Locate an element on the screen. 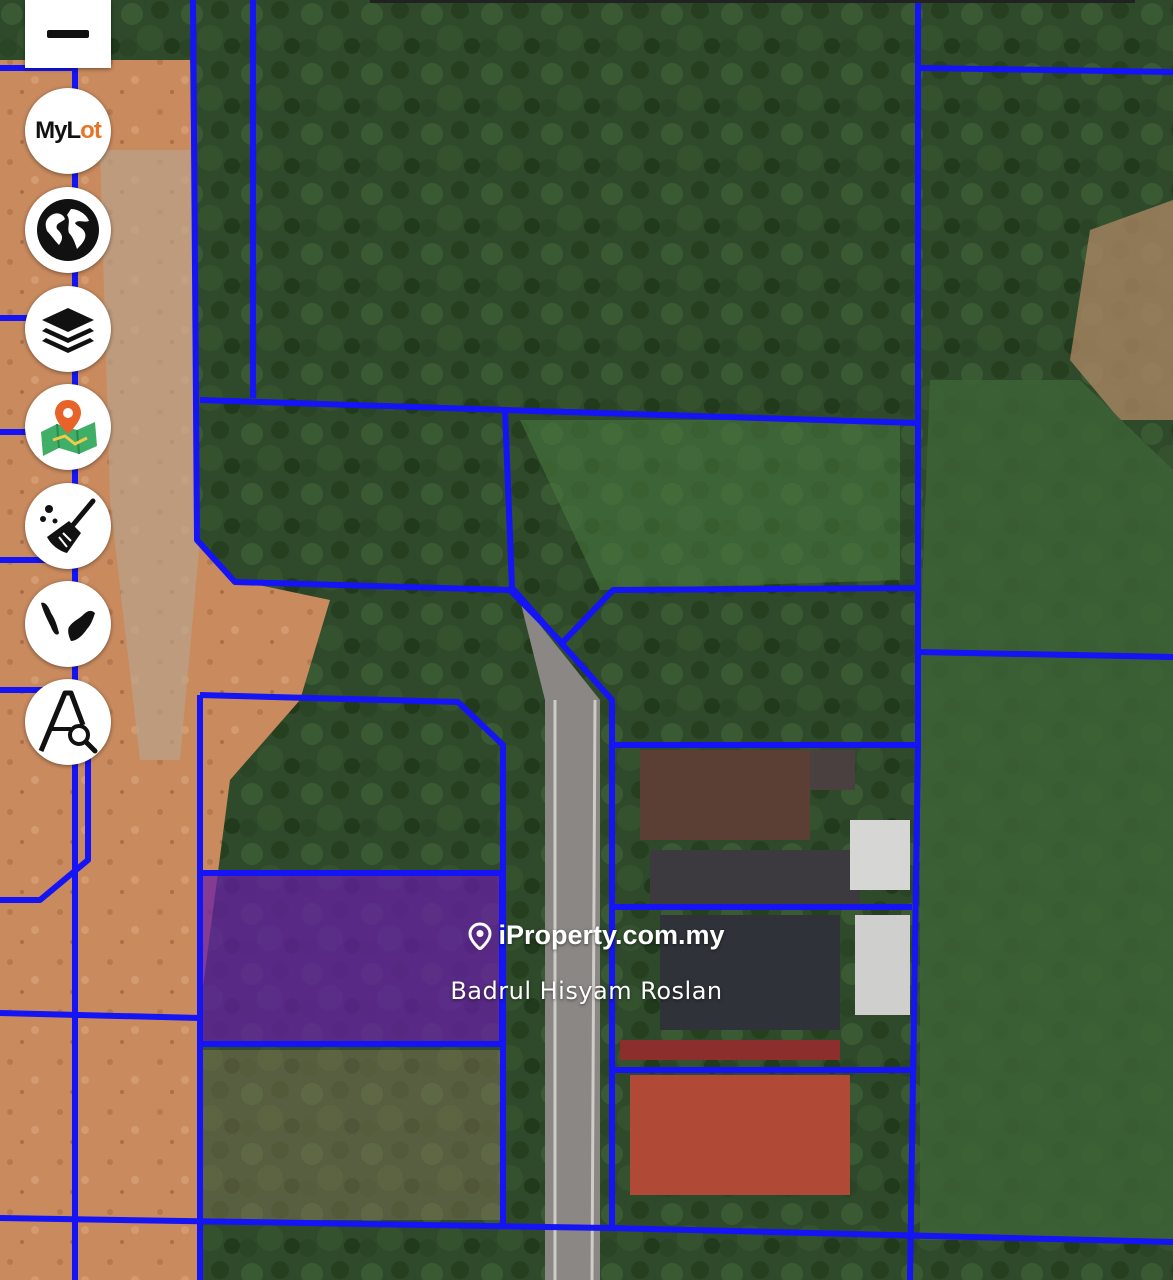 The image size is (1173, 1280). location-button is located at coordinates (68, 427).